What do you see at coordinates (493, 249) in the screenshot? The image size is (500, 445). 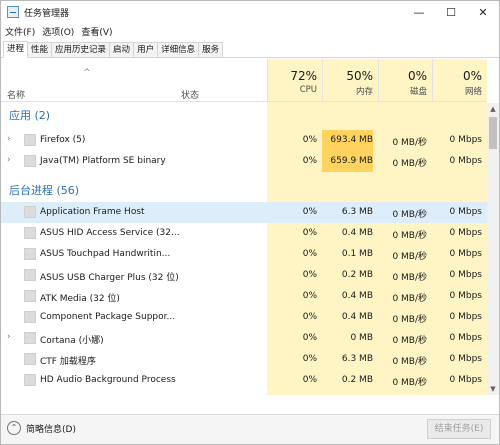 I see `vertical-scrollbar: ▲ ▼` at bounding box center [493, 249].